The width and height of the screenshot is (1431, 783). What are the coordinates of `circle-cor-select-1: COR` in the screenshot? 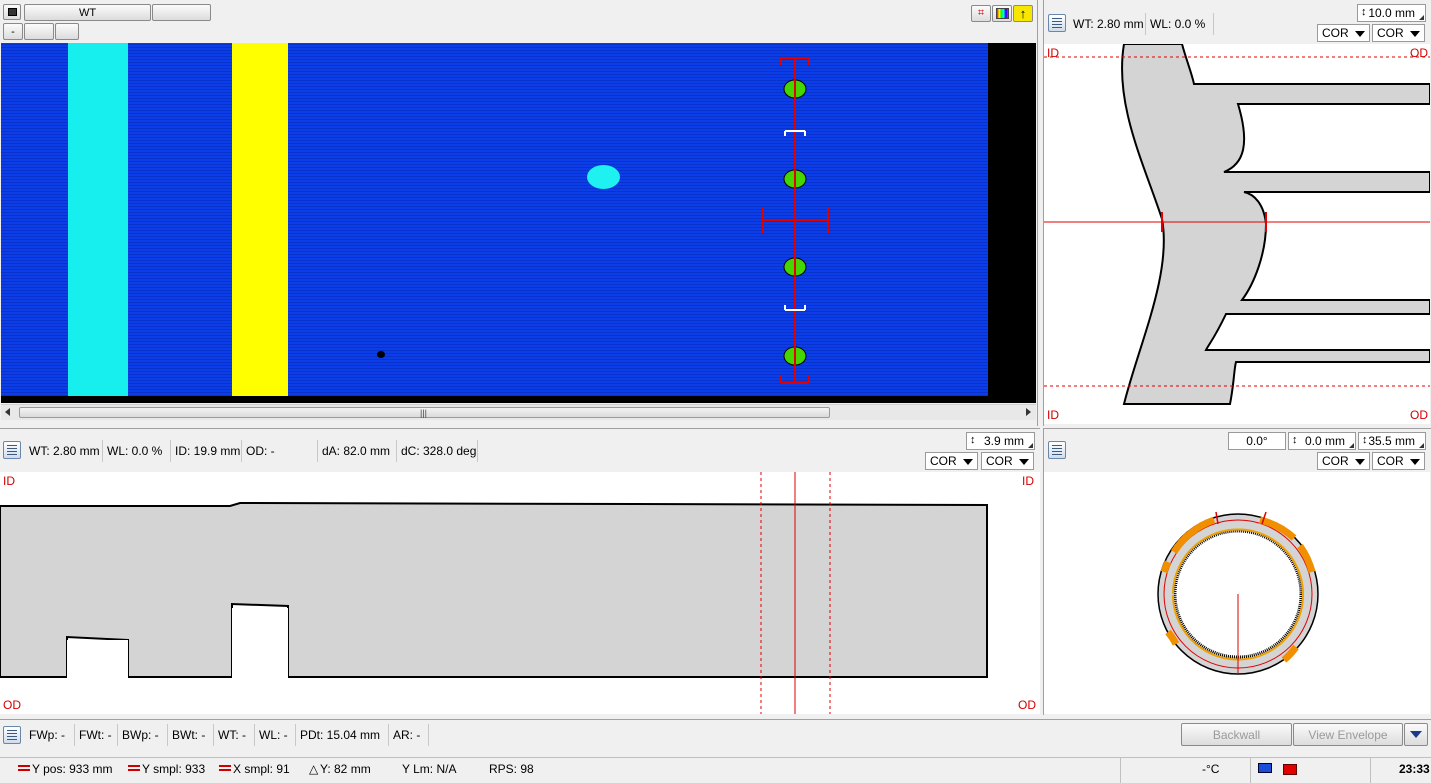 It's located at (1343, 461).